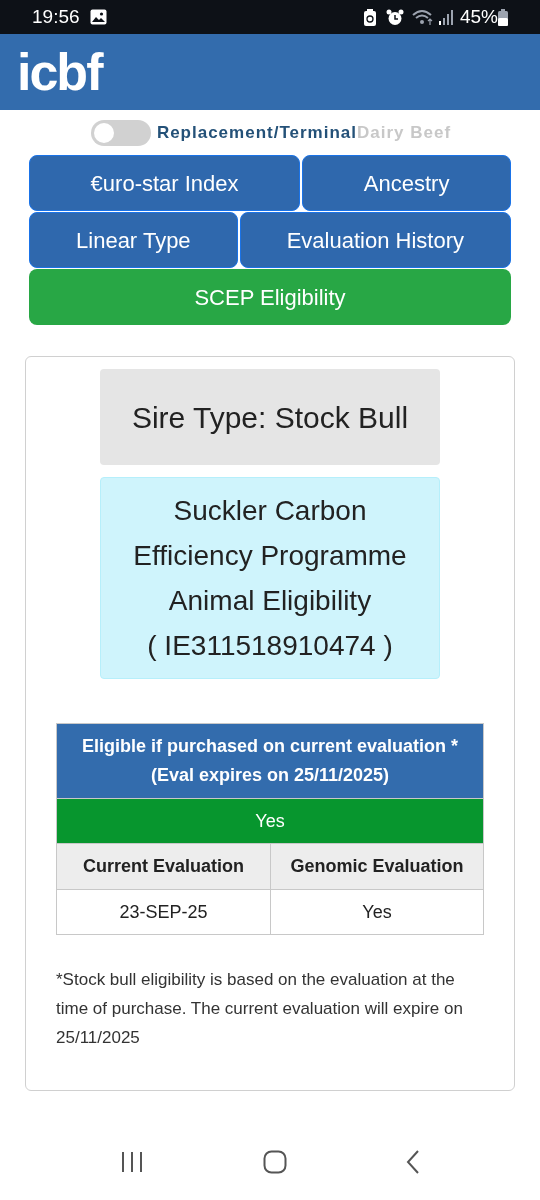 This screenshot has width=540, height=1200. What do you see at coordinates (120, 133) in the screenshot?
I see `toggle-switch` at bounding box center [120, 133].